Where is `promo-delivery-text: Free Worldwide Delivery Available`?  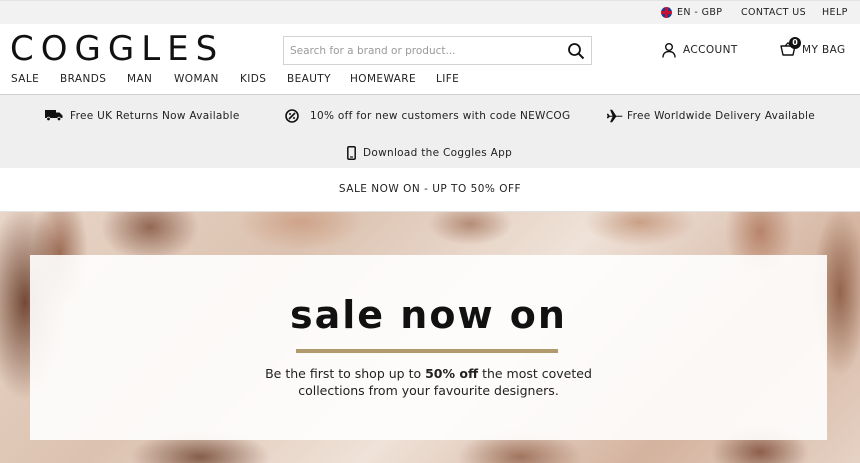 promo-delivery-text: Free Worldwide Delivery Available is located at coordinates (721, 116).